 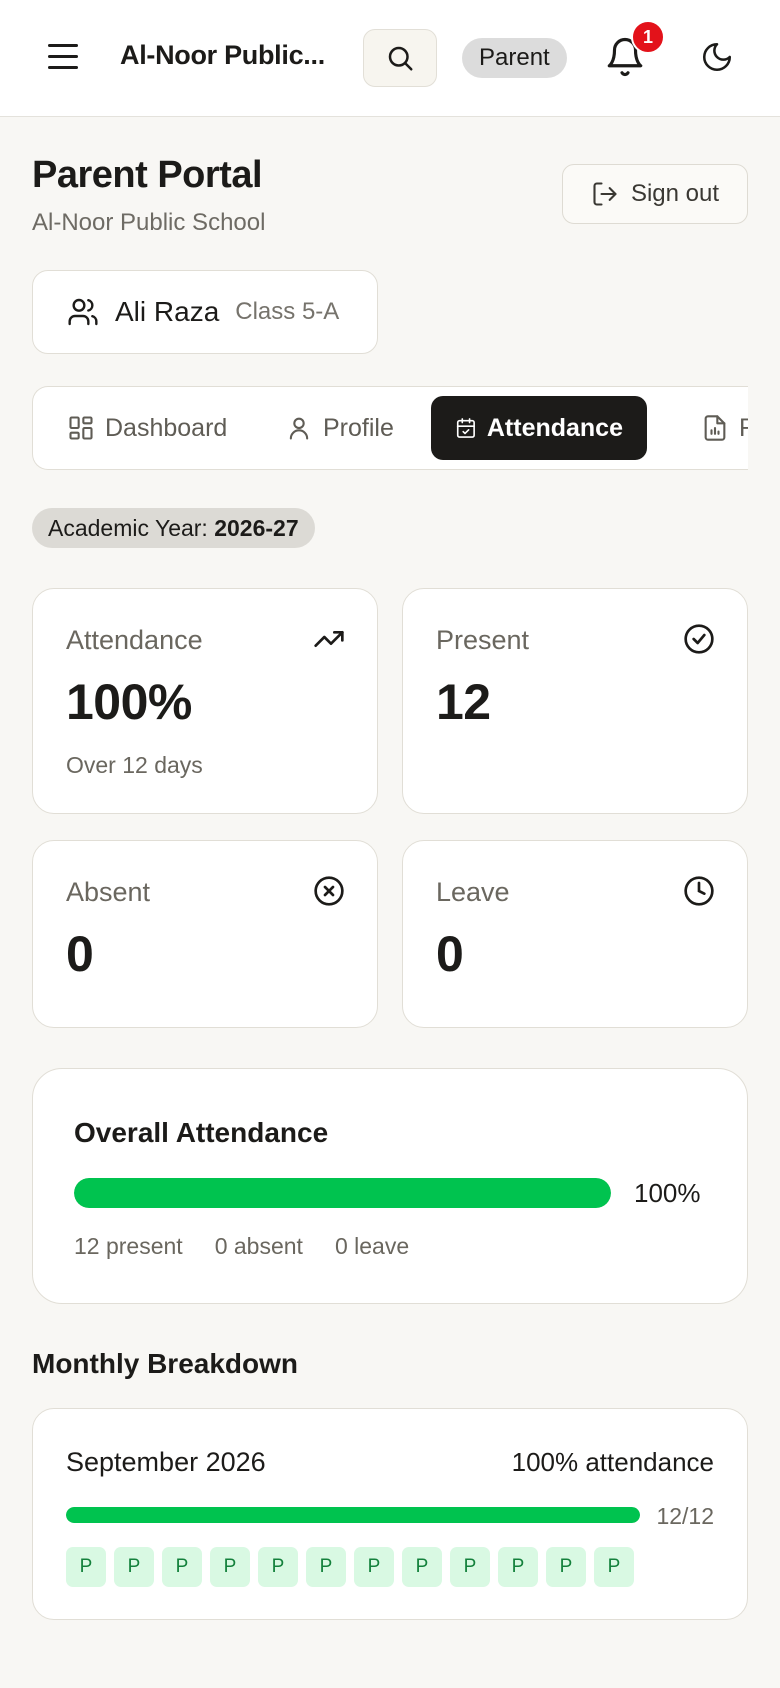 I want to click on clock-icon, so click(x=699, y=891).